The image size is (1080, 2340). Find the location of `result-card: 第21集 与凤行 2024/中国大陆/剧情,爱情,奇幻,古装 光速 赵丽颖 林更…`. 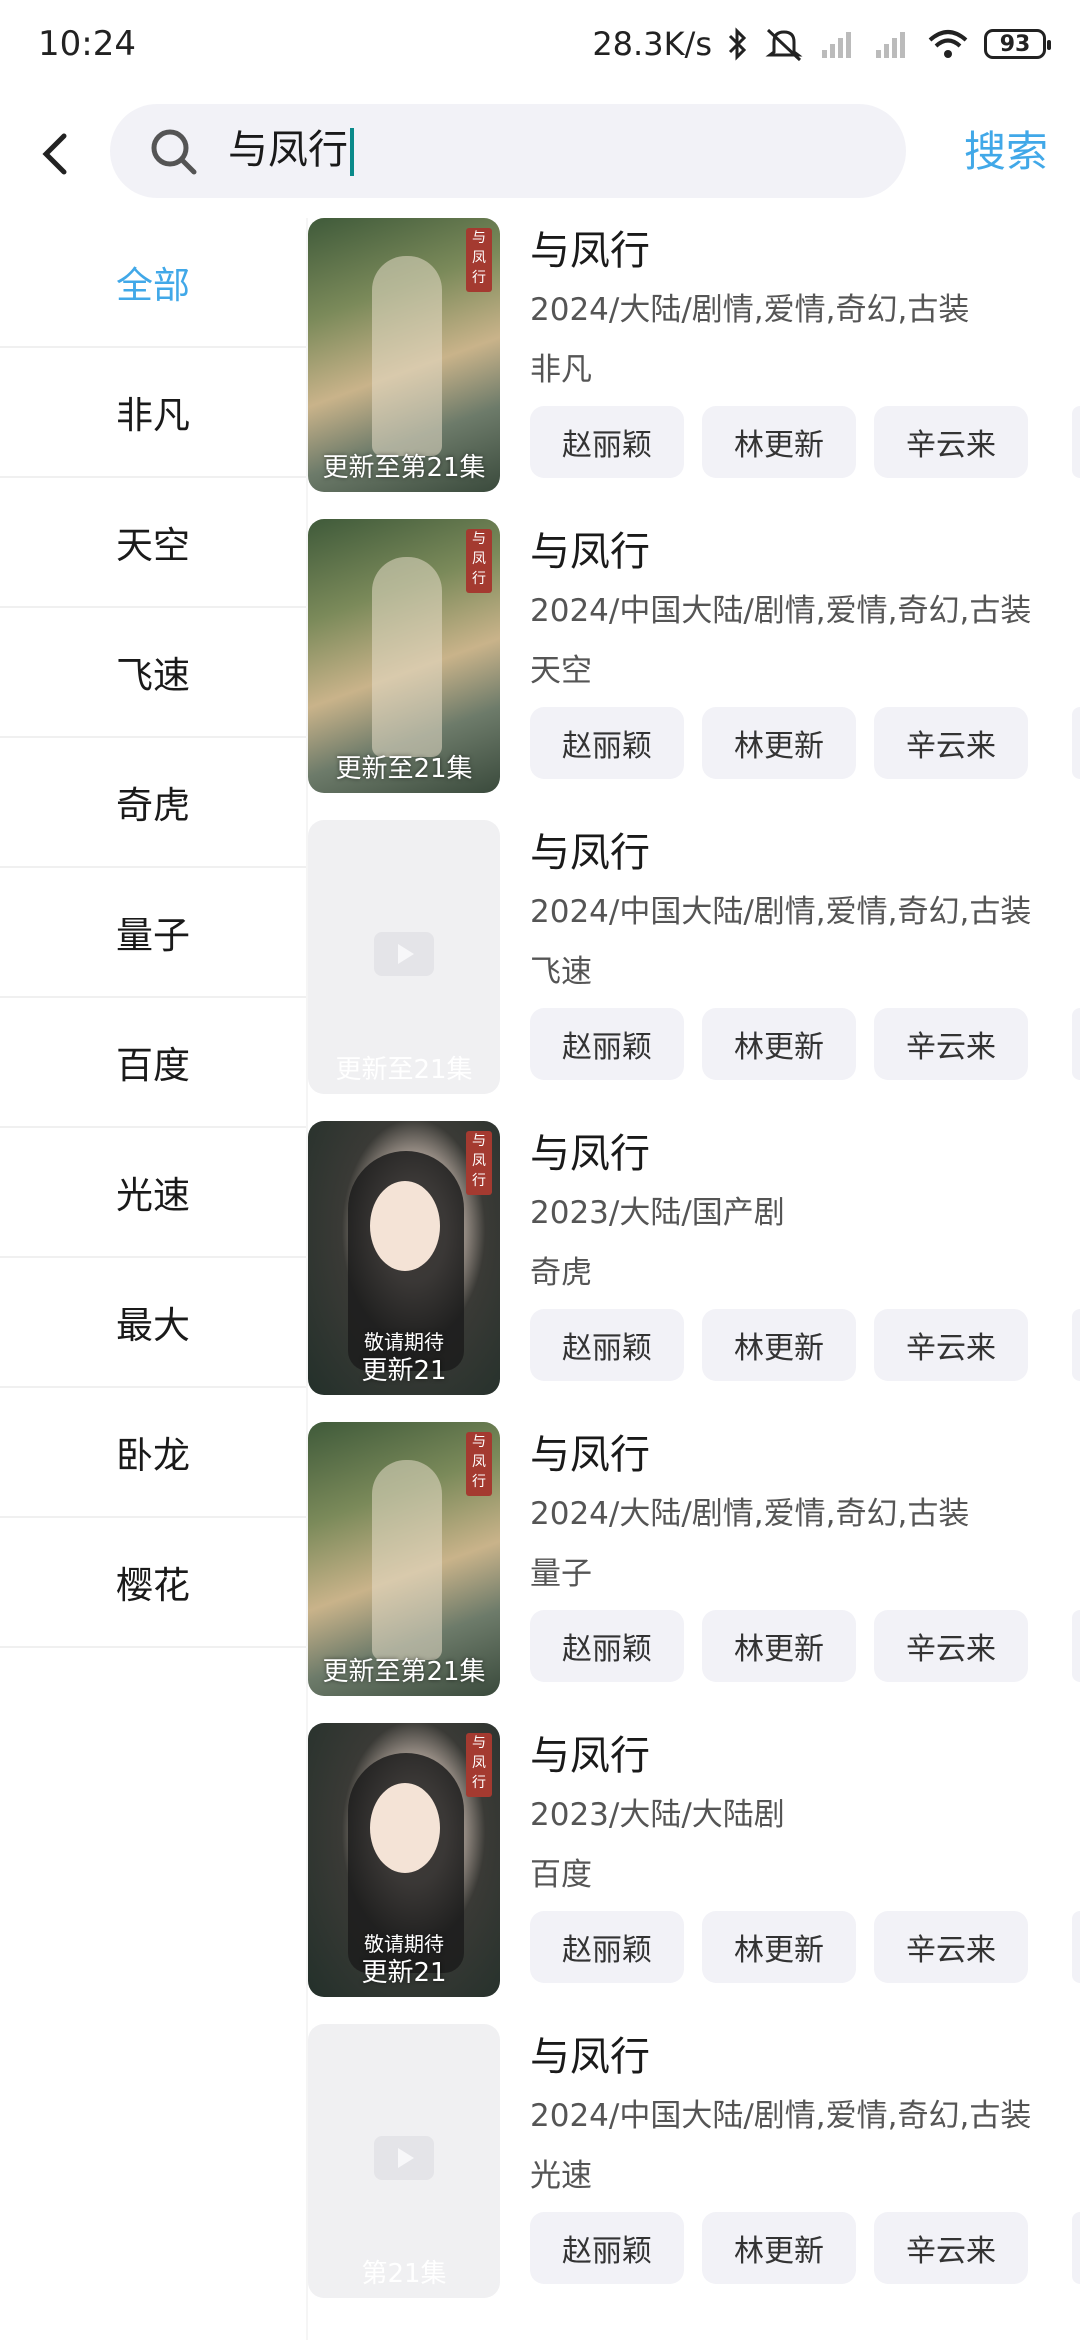

result-card: 第21集 与凤行 2024/中国大陆/剧情,爱情,奇幻,古装 光速 赵丽颖 林更… is located at coordinates (694, 2174).